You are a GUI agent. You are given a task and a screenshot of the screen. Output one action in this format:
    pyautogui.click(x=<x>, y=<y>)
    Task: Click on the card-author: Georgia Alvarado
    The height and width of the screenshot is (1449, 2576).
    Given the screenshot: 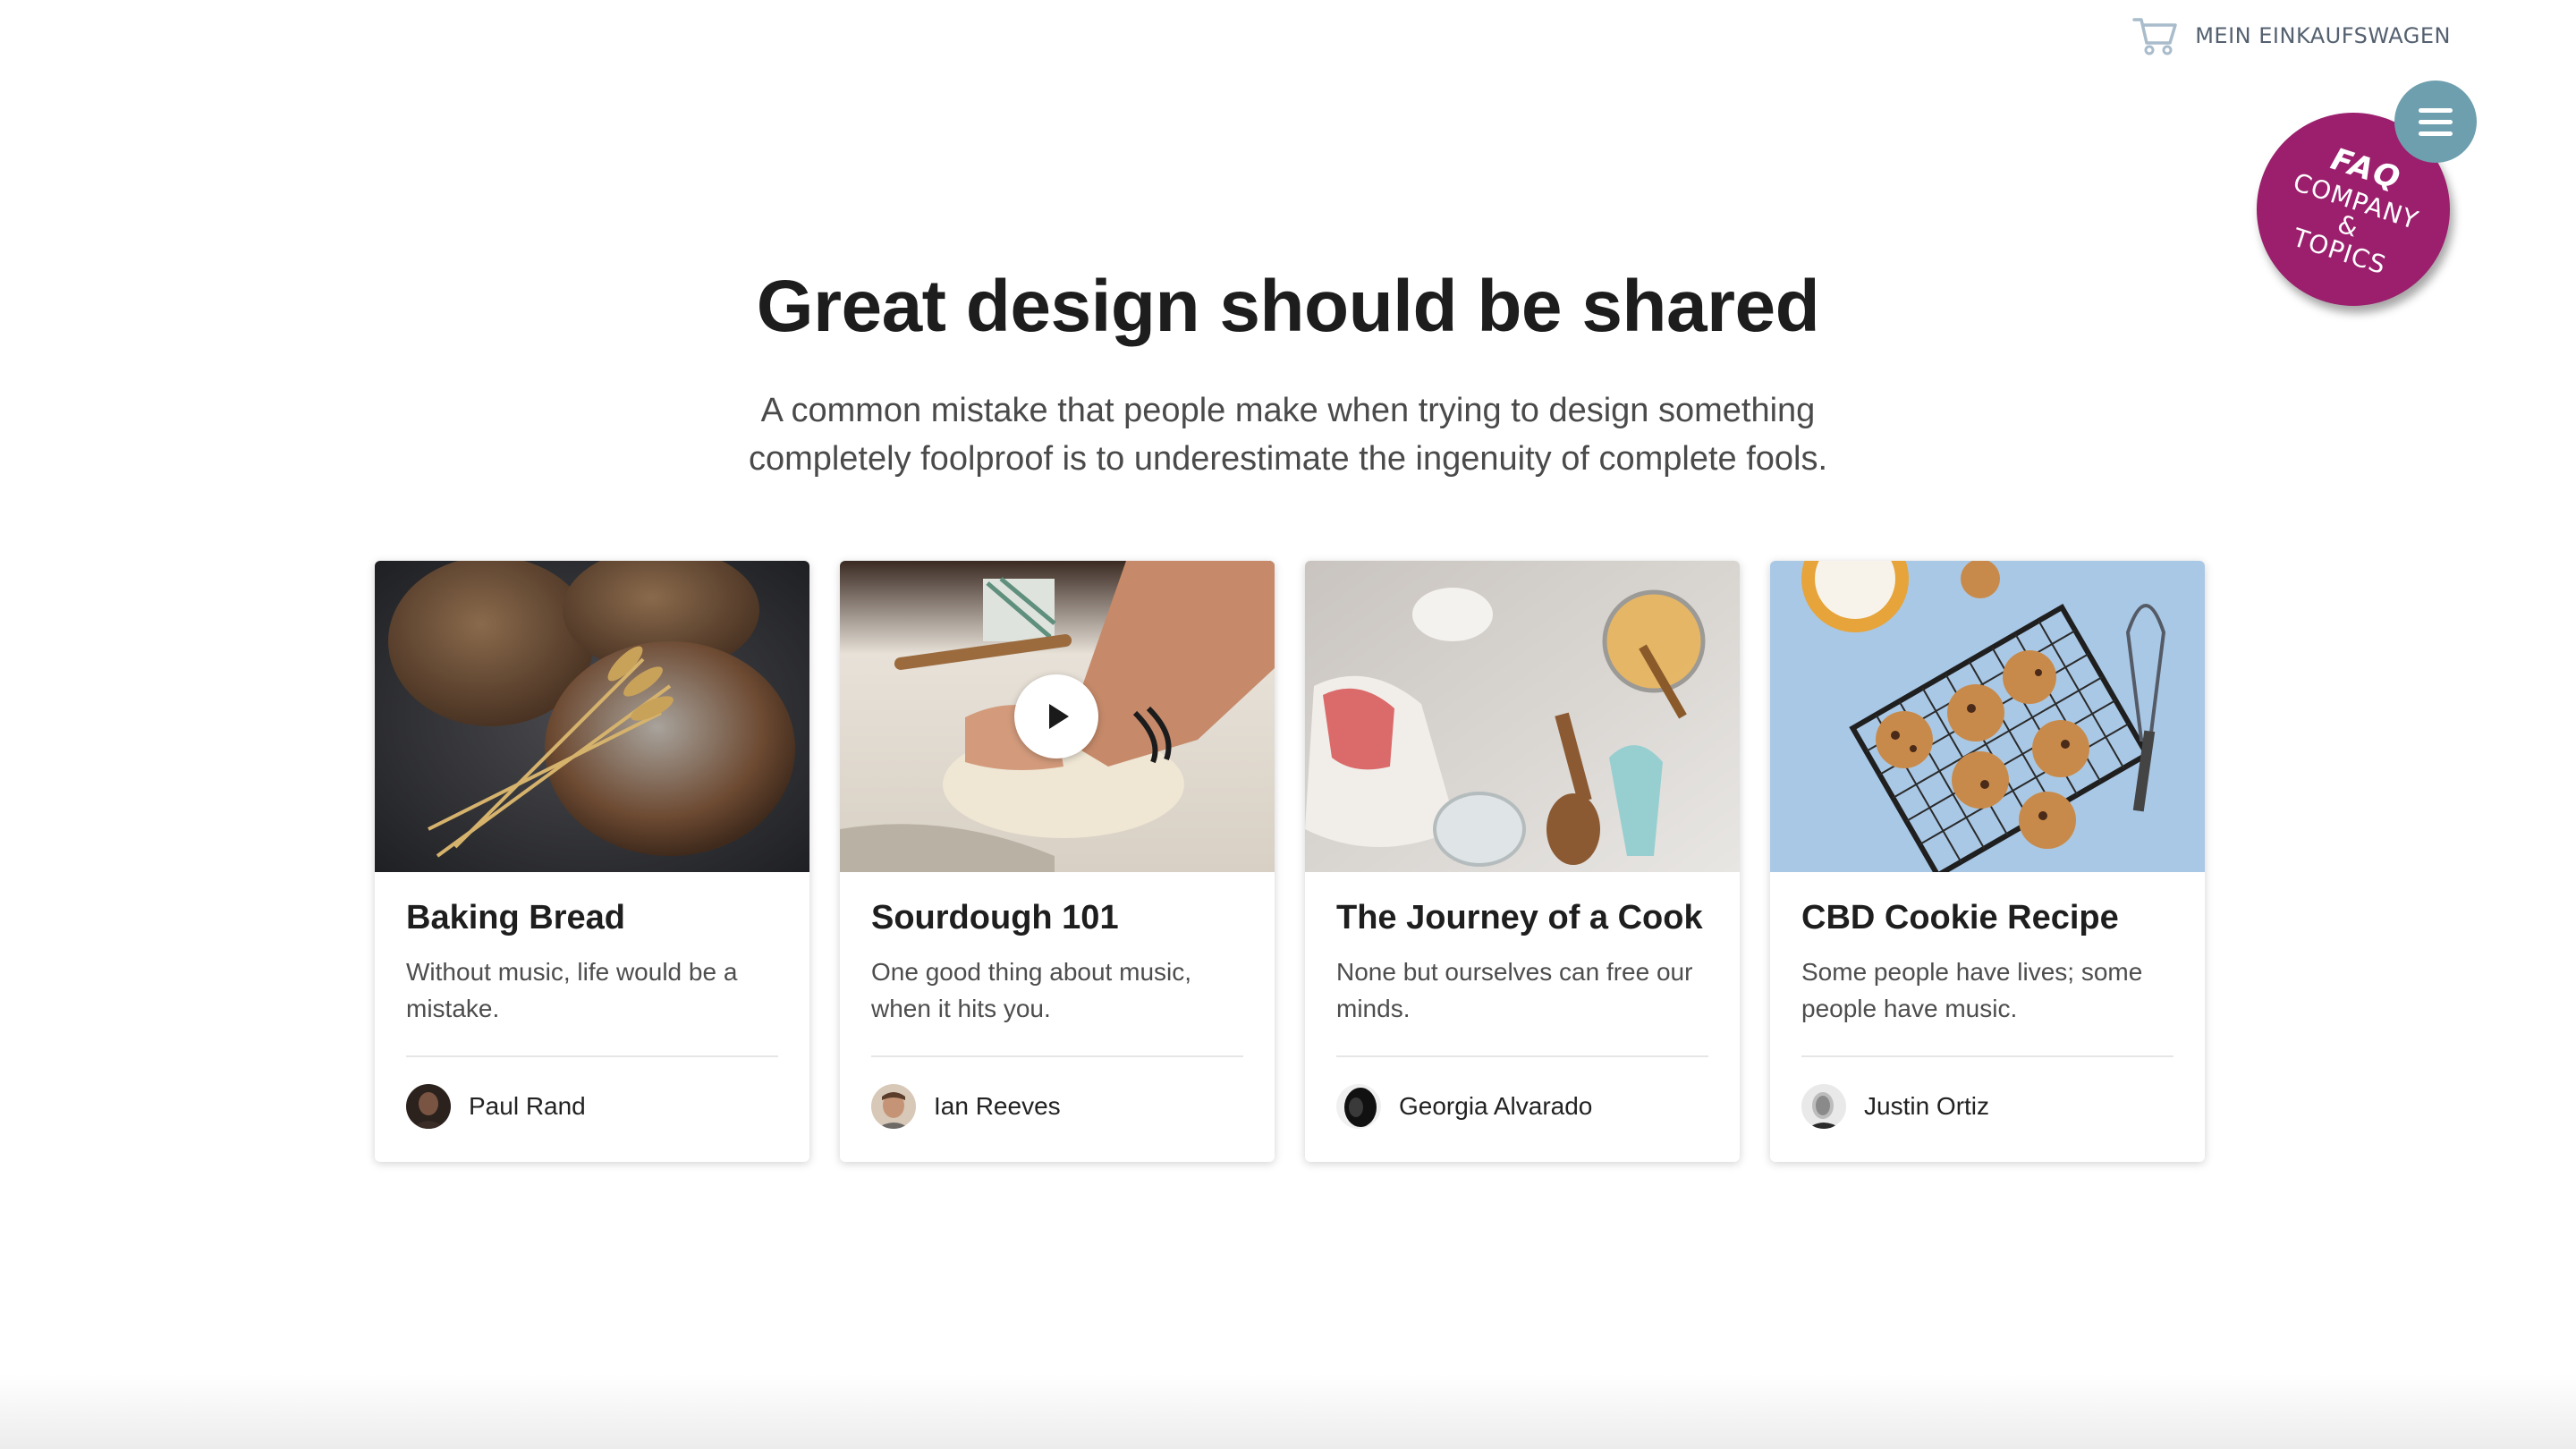 What is the action you would take?
    pyautogui.click(x=1522, y=1106)
    